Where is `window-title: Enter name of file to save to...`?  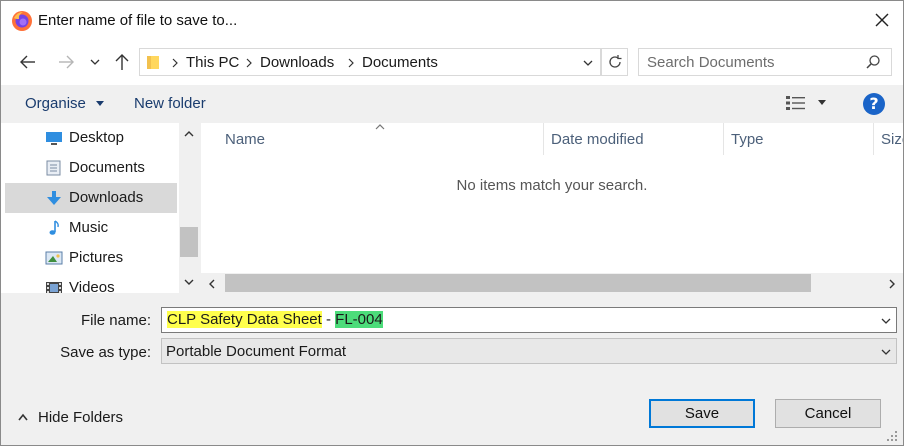 window-title: Enter name of file to save to... is located at coordinates (138, 20).